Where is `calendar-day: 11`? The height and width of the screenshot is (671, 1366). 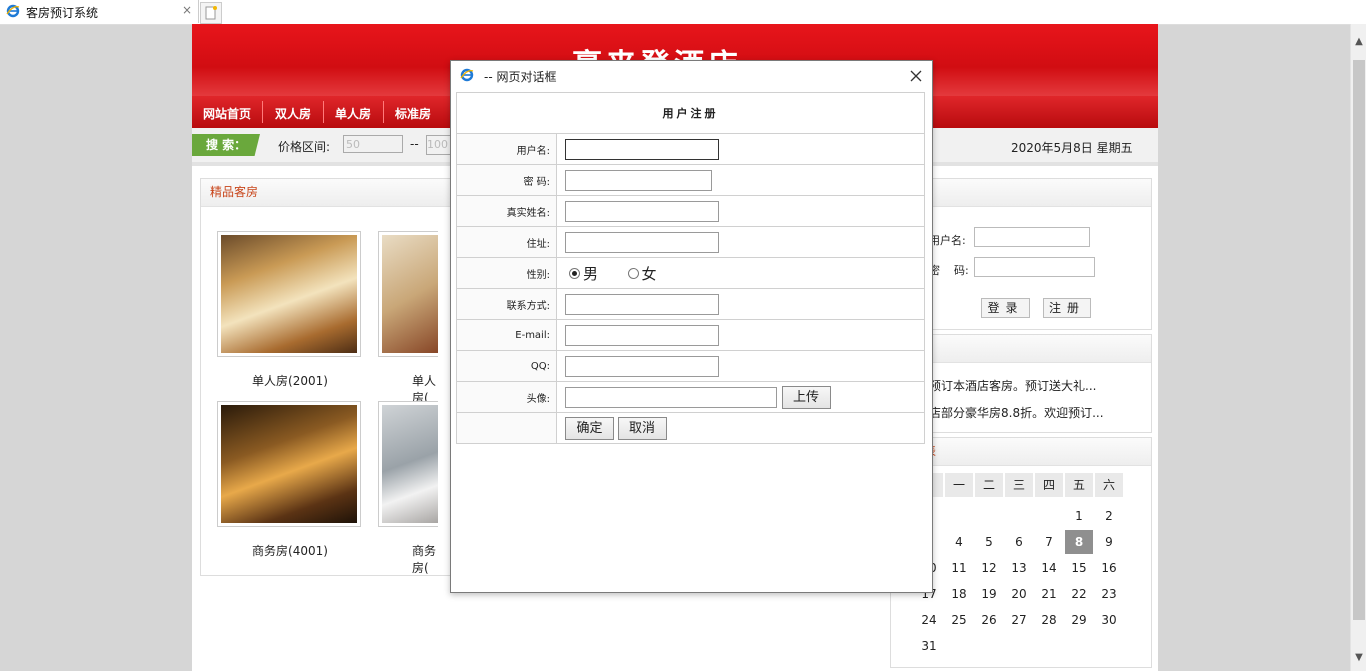 calendar-day: 11 is located at coordinates (959, 568).